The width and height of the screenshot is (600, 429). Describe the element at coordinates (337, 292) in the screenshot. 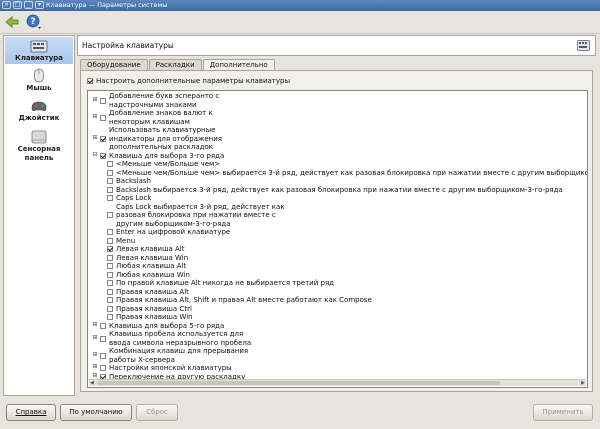

I see `tree-item: Правая клавиша Alt` at that location.